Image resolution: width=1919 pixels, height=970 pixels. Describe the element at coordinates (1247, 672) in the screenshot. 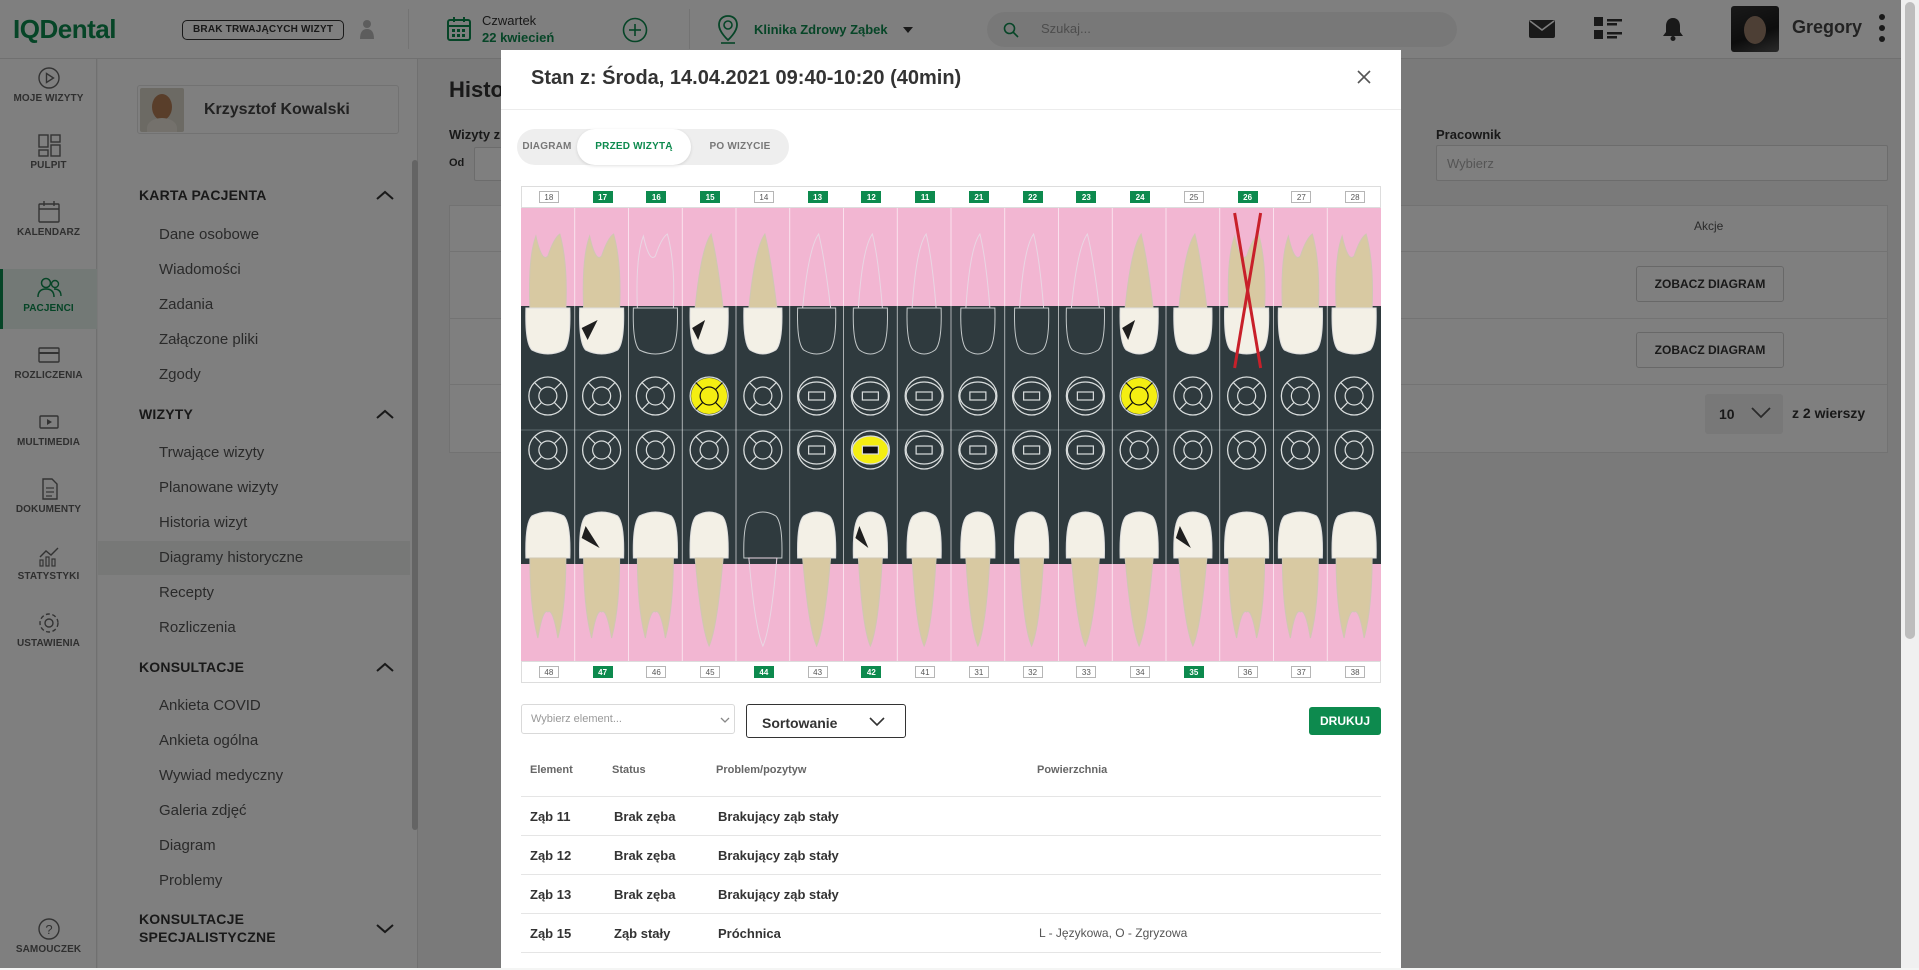

I see `tooth-number-36: 36` at that location.